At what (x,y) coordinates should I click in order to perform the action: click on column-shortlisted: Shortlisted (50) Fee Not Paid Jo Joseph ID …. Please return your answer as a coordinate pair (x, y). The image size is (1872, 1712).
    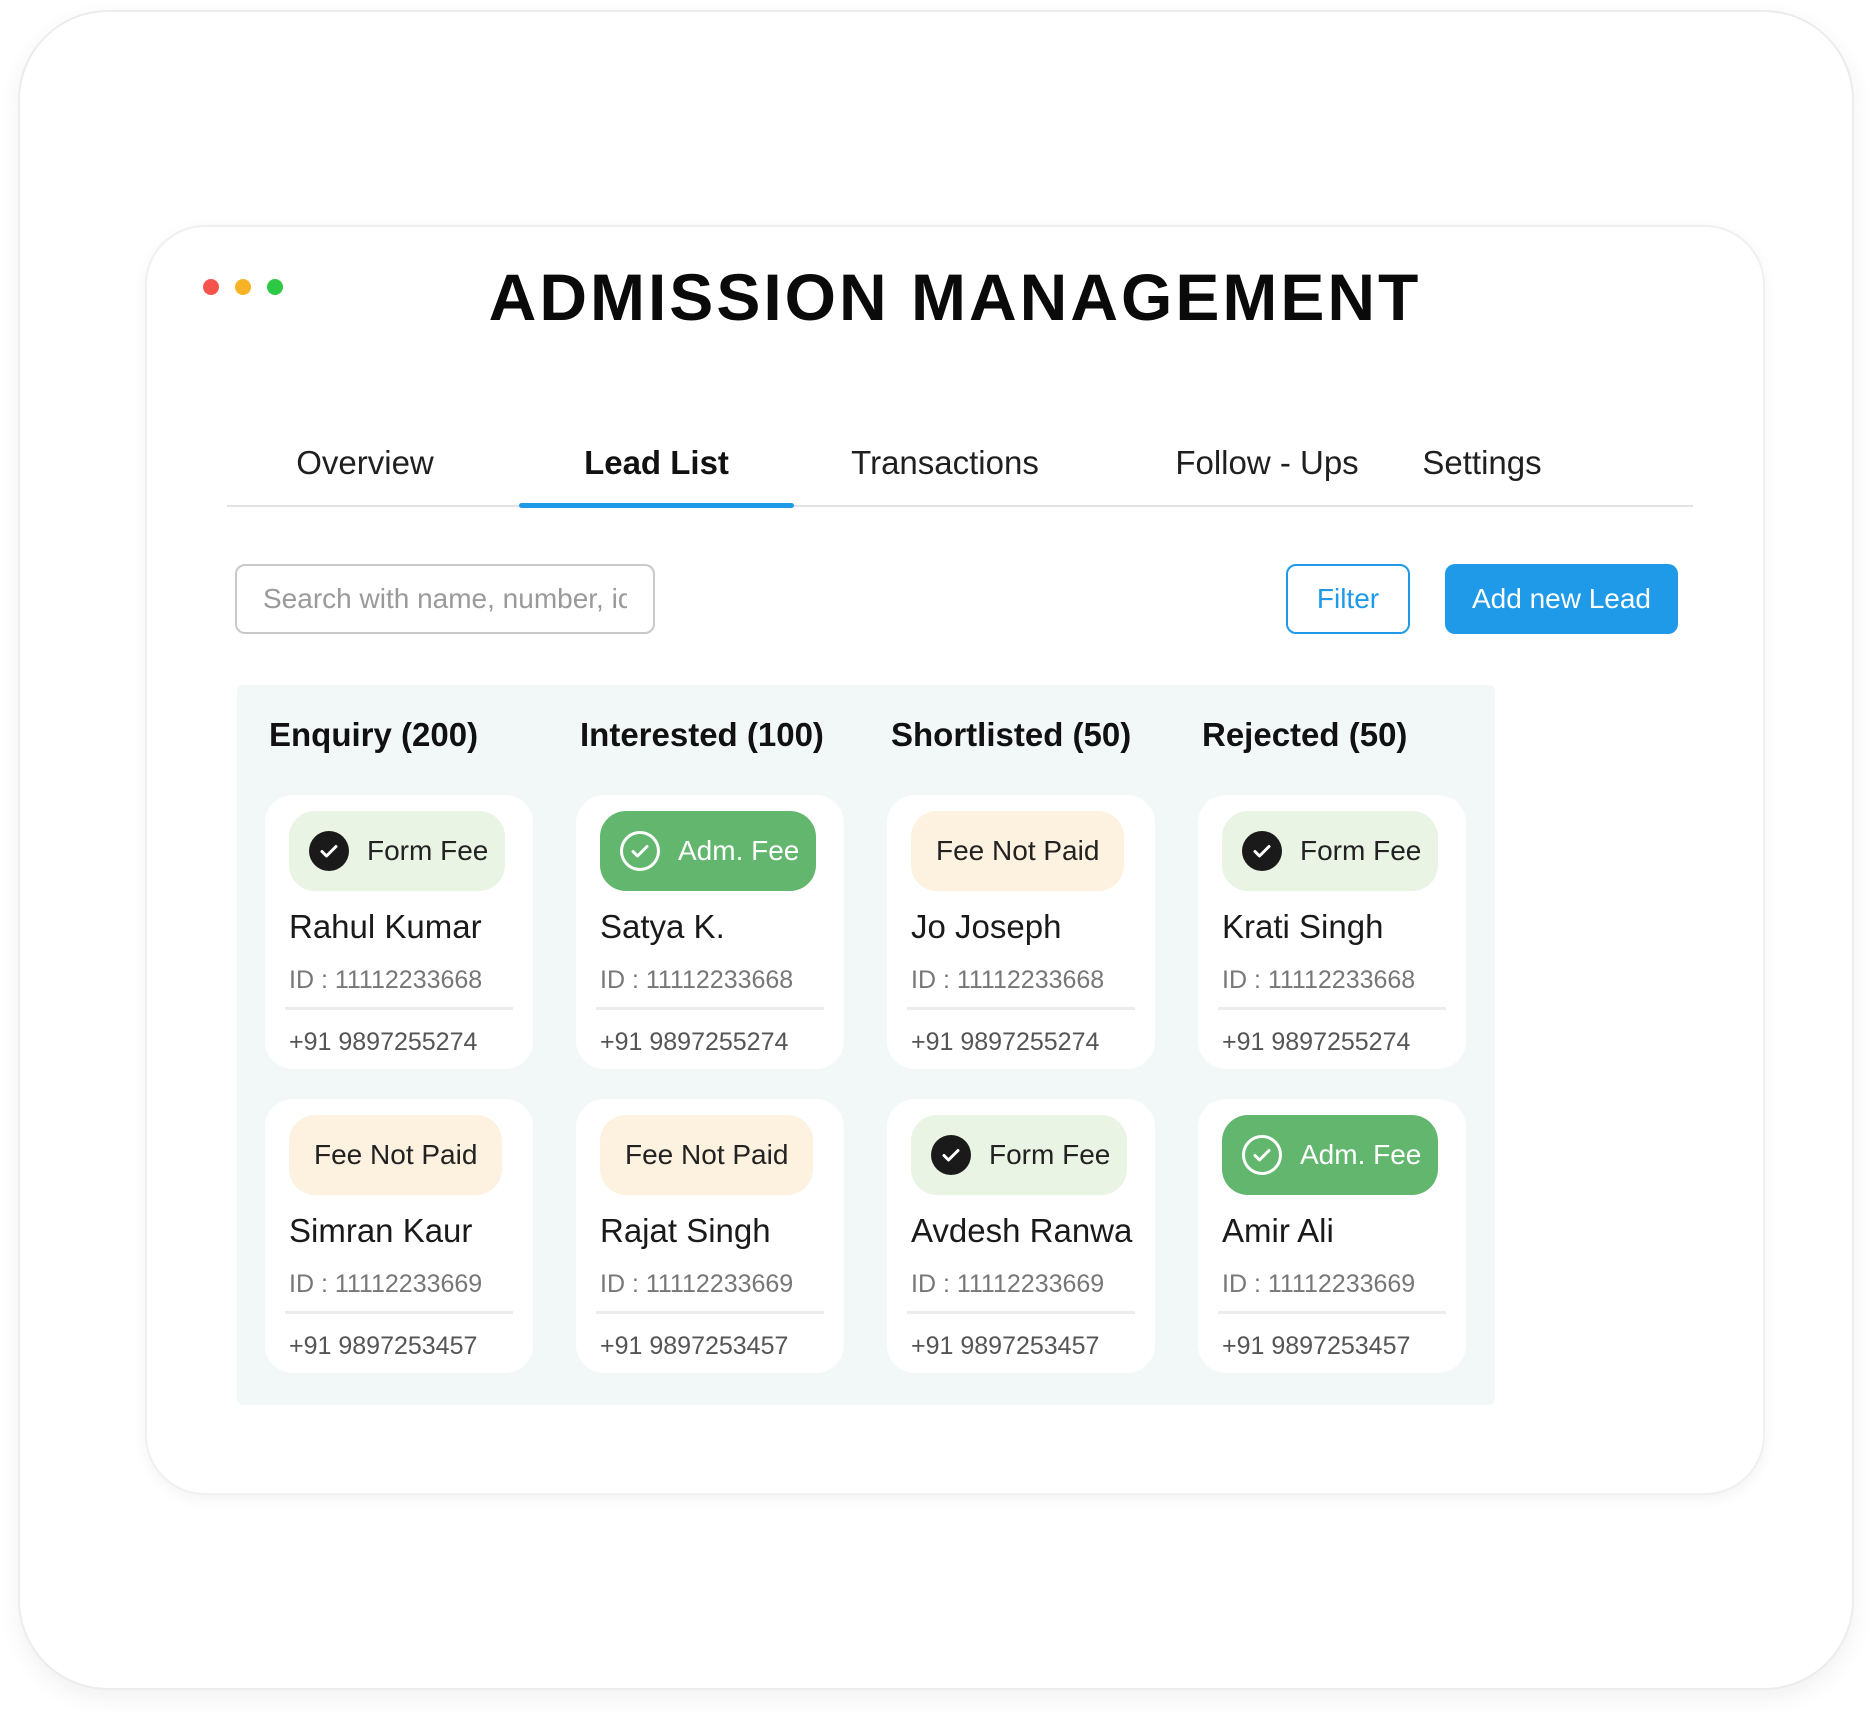
    Looking at the image, I should click on (1021, 1045).